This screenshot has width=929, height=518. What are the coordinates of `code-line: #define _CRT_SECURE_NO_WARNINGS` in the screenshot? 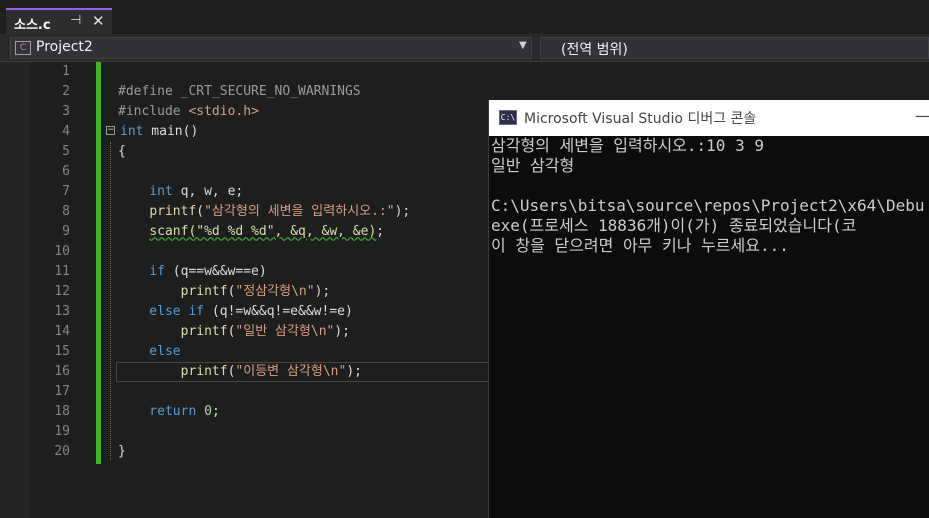 It's located at (239, 91).